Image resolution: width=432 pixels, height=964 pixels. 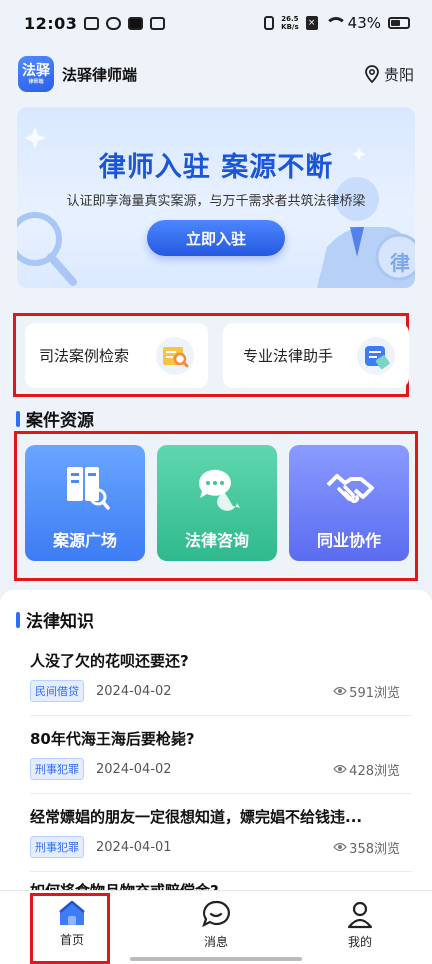 What do you see at coordinates (134, 847) in the screenshot?
I see `article-date: 2024-04-01` at bounding box center [134, 847].